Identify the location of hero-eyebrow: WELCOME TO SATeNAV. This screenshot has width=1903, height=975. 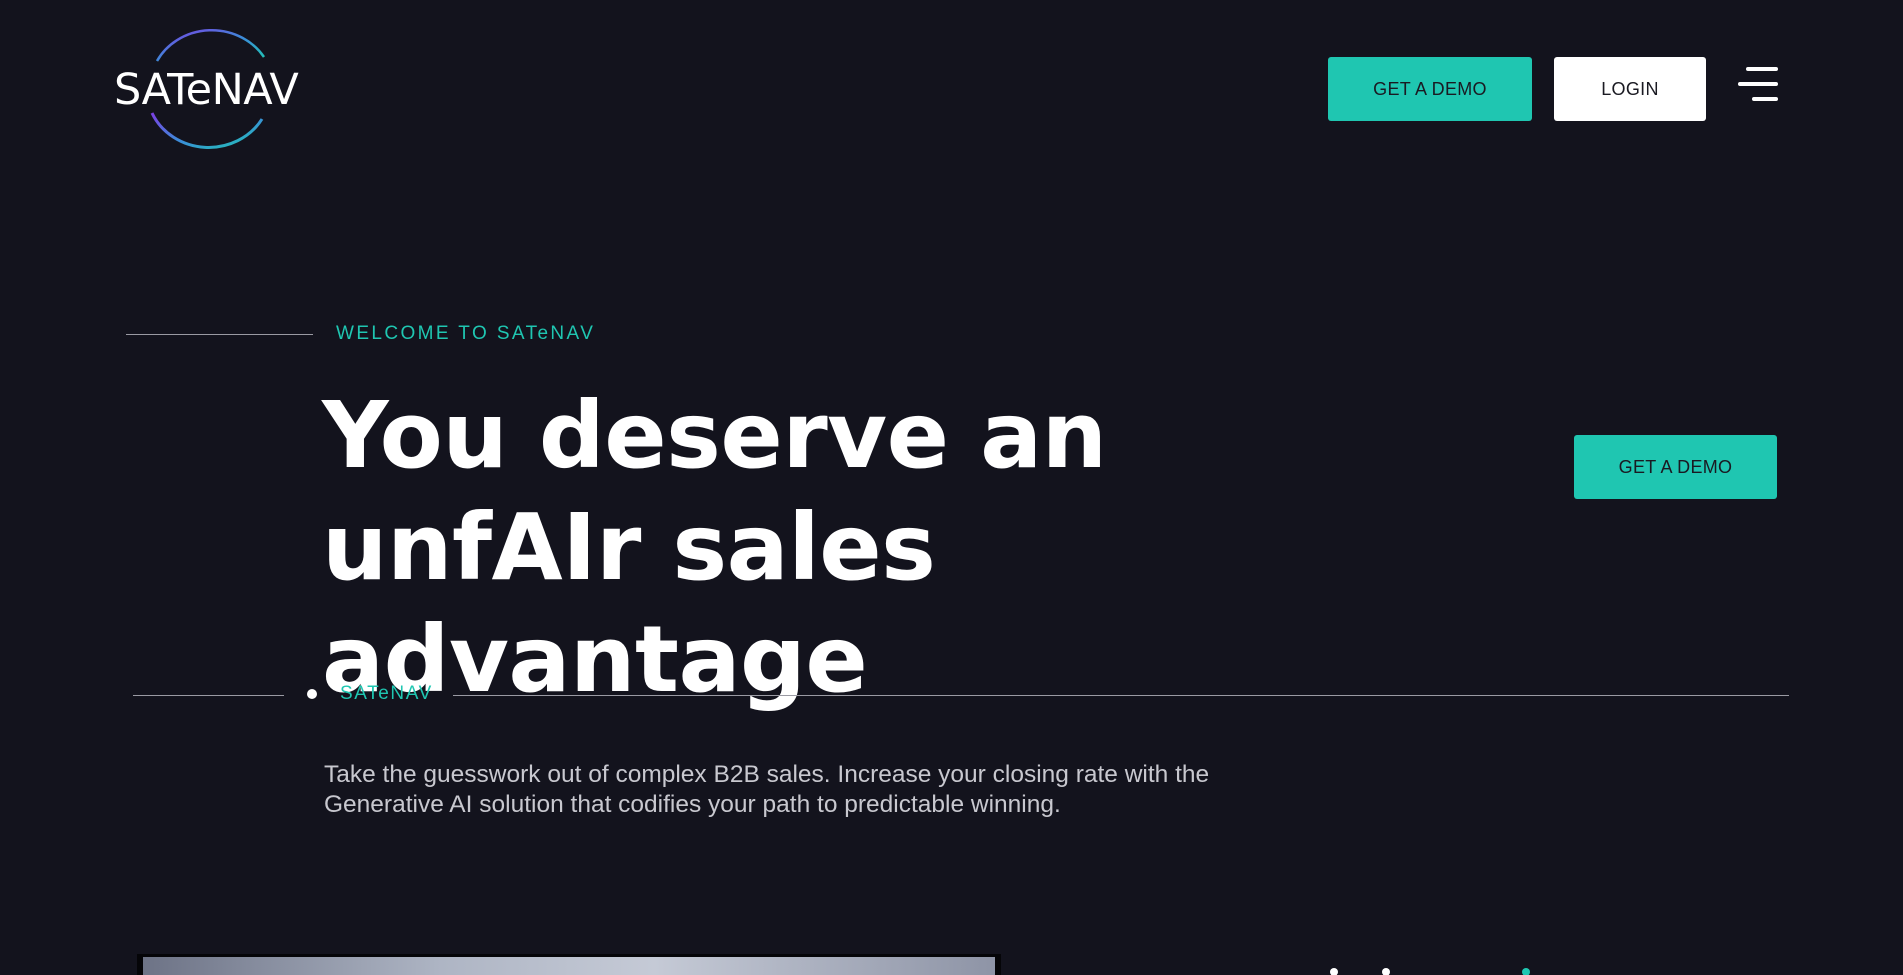
(466, 333).